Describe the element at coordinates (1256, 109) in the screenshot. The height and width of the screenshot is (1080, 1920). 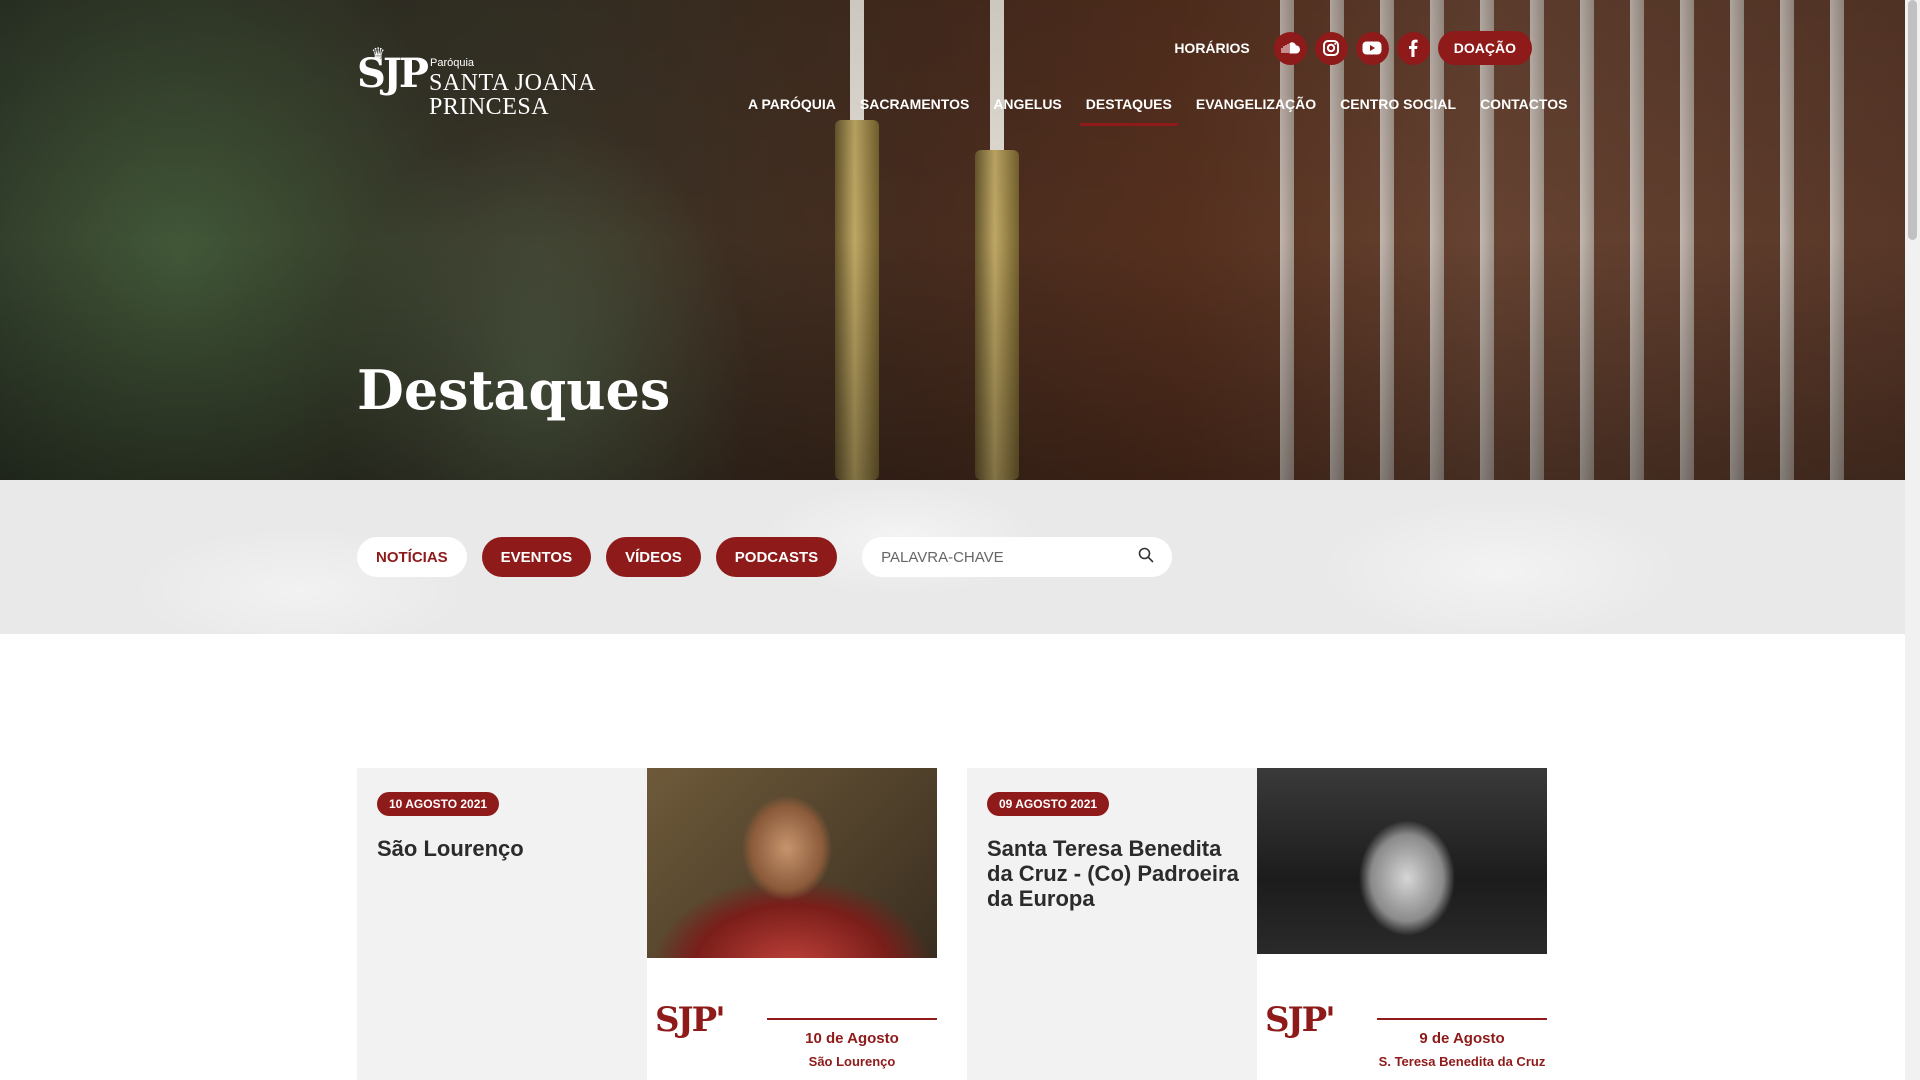
I see `nav-item-evangelizacao: EVANGELIZAÇÃO` at that location.